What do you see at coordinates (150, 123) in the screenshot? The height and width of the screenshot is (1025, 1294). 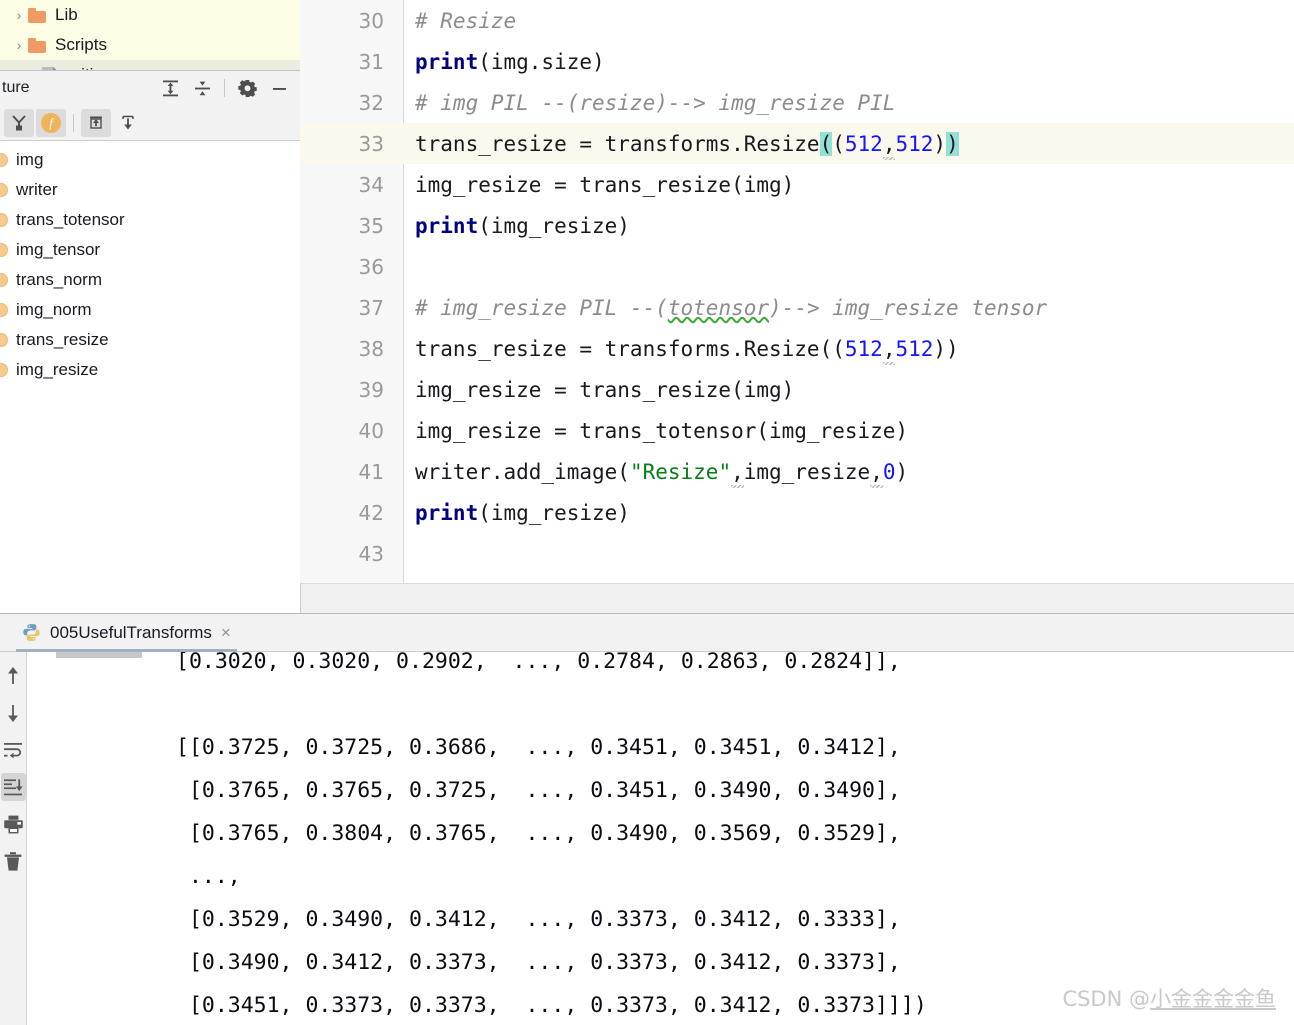 I see `structure-panel-toolbar: f` at bounding box center [150, 123].